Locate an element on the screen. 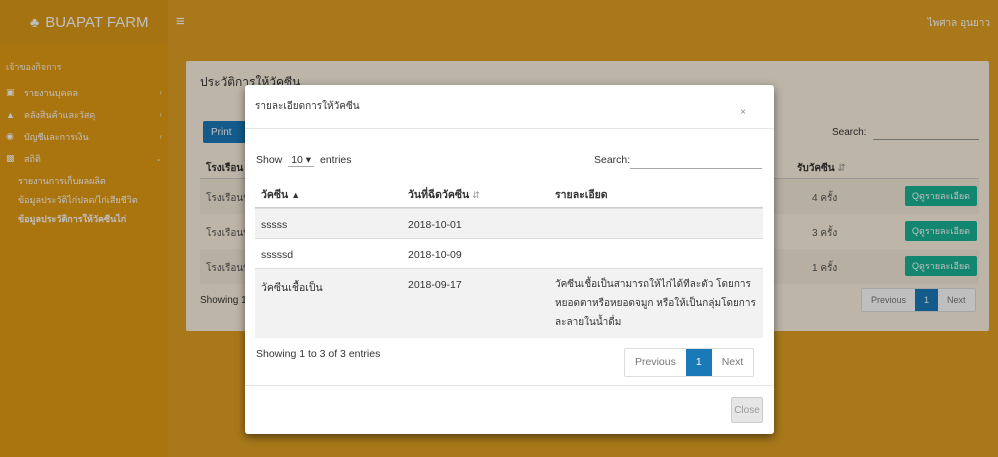  close-icon: × is located at coordinates (743, 112).